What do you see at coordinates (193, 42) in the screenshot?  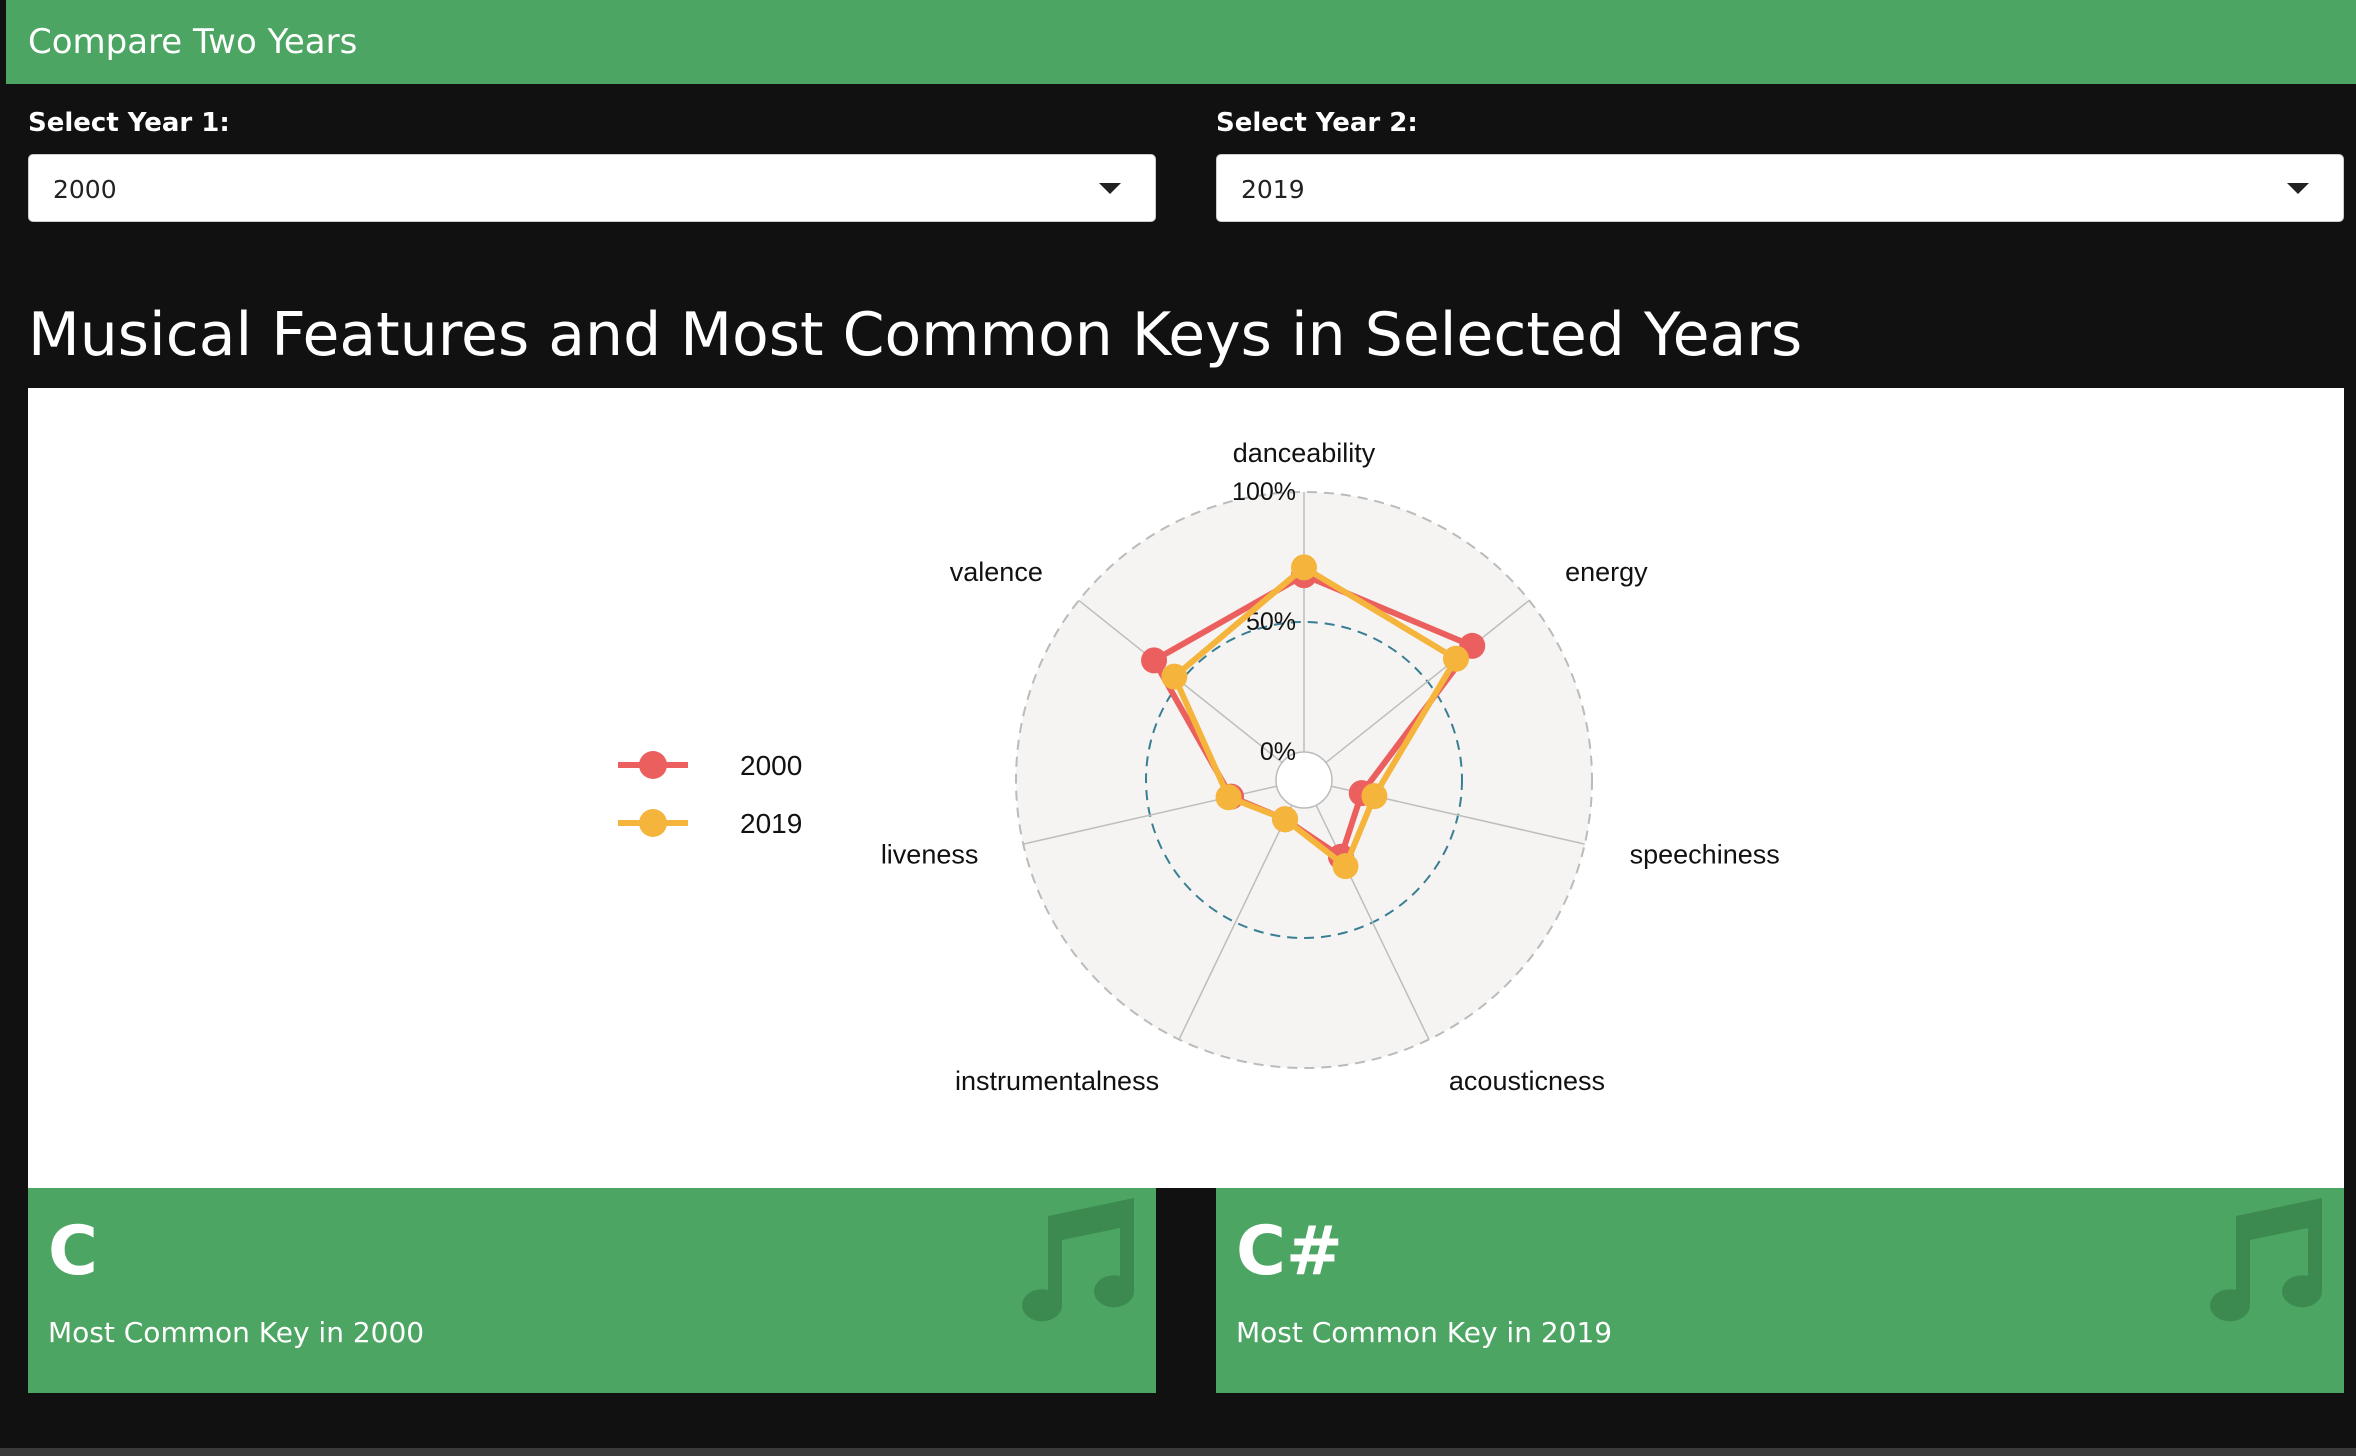 I see `box-title: Compare Two Years` at bounding box center [193, 42].